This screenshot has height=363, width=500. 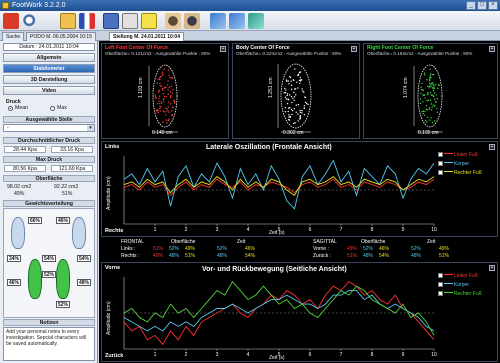 I want to click on print-icon, so click(x=130, y=21).